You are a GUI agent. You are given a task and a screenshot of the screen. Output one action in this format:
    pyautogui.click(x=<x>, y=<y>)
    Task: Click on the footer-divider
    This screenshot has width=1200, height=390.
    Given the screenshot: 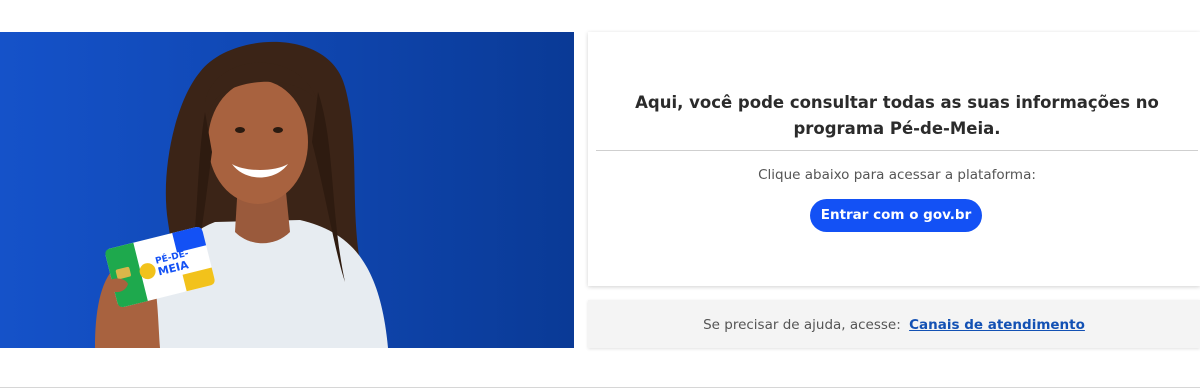 What is the action you would take?
    pyautogui.click(x=600, y=387)
    